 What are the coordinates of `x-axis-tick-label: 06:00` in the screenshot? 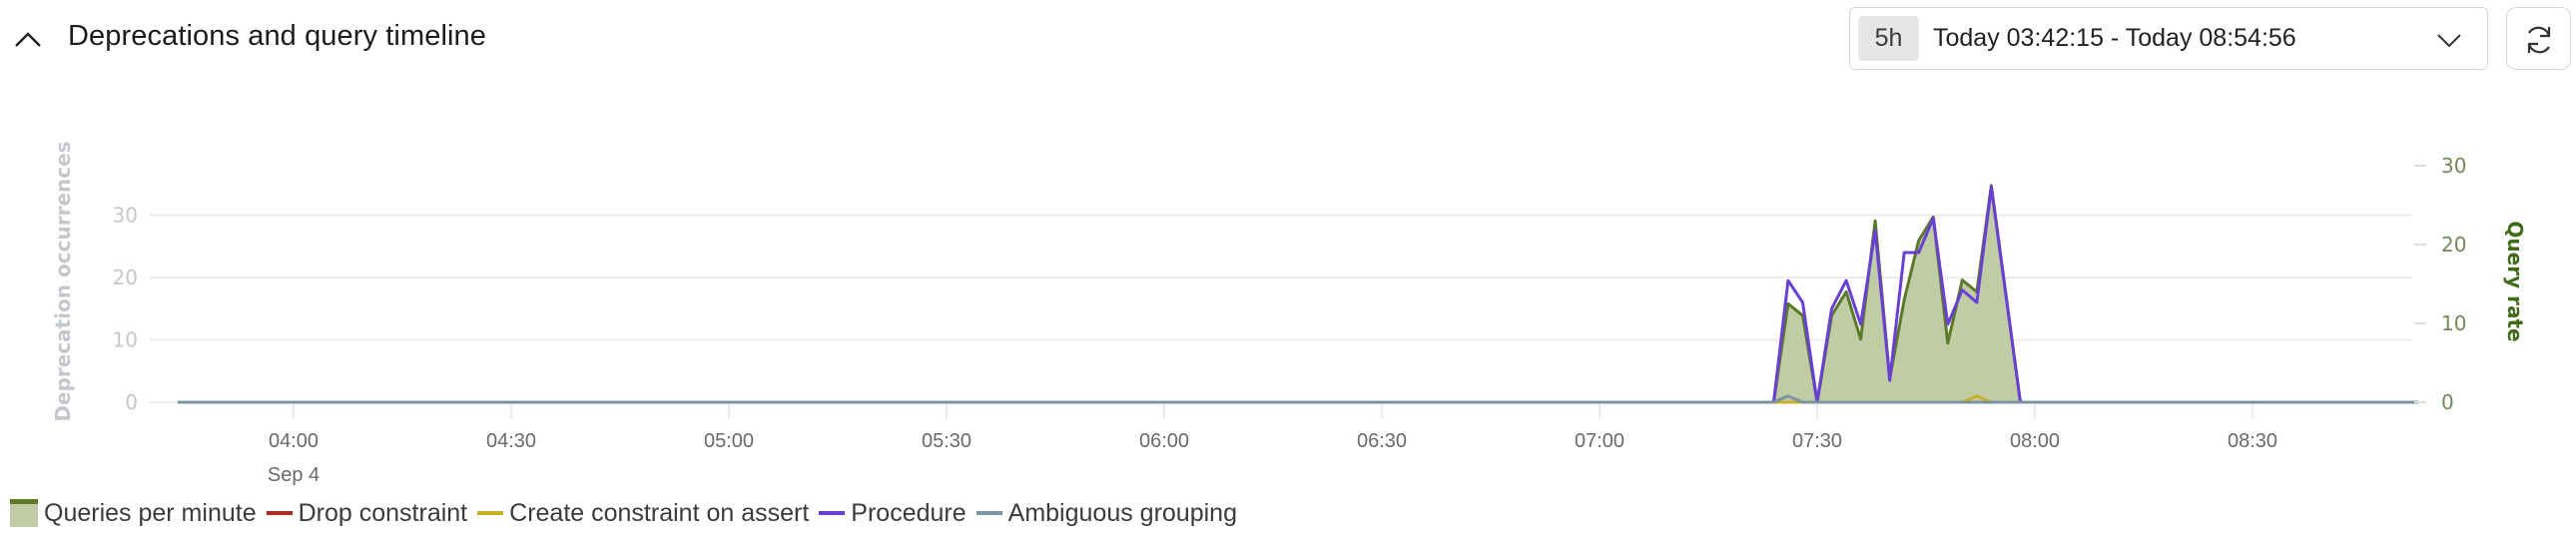 It's located at (1164, 441).